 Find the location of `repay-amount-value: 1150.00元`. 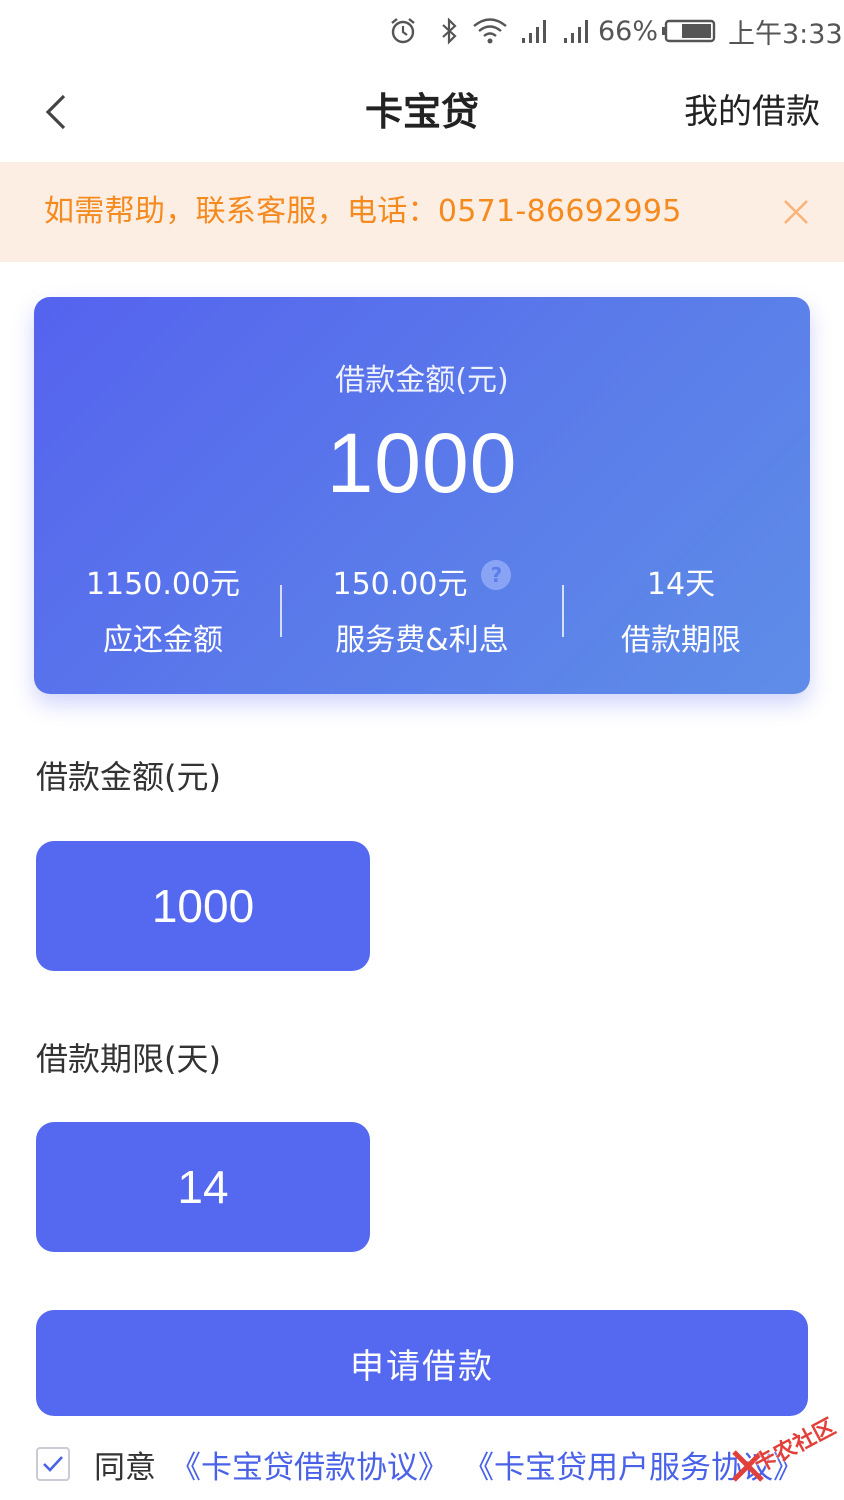

repay-amount-value: 1150.00元 is located at coordinates (163, 584).